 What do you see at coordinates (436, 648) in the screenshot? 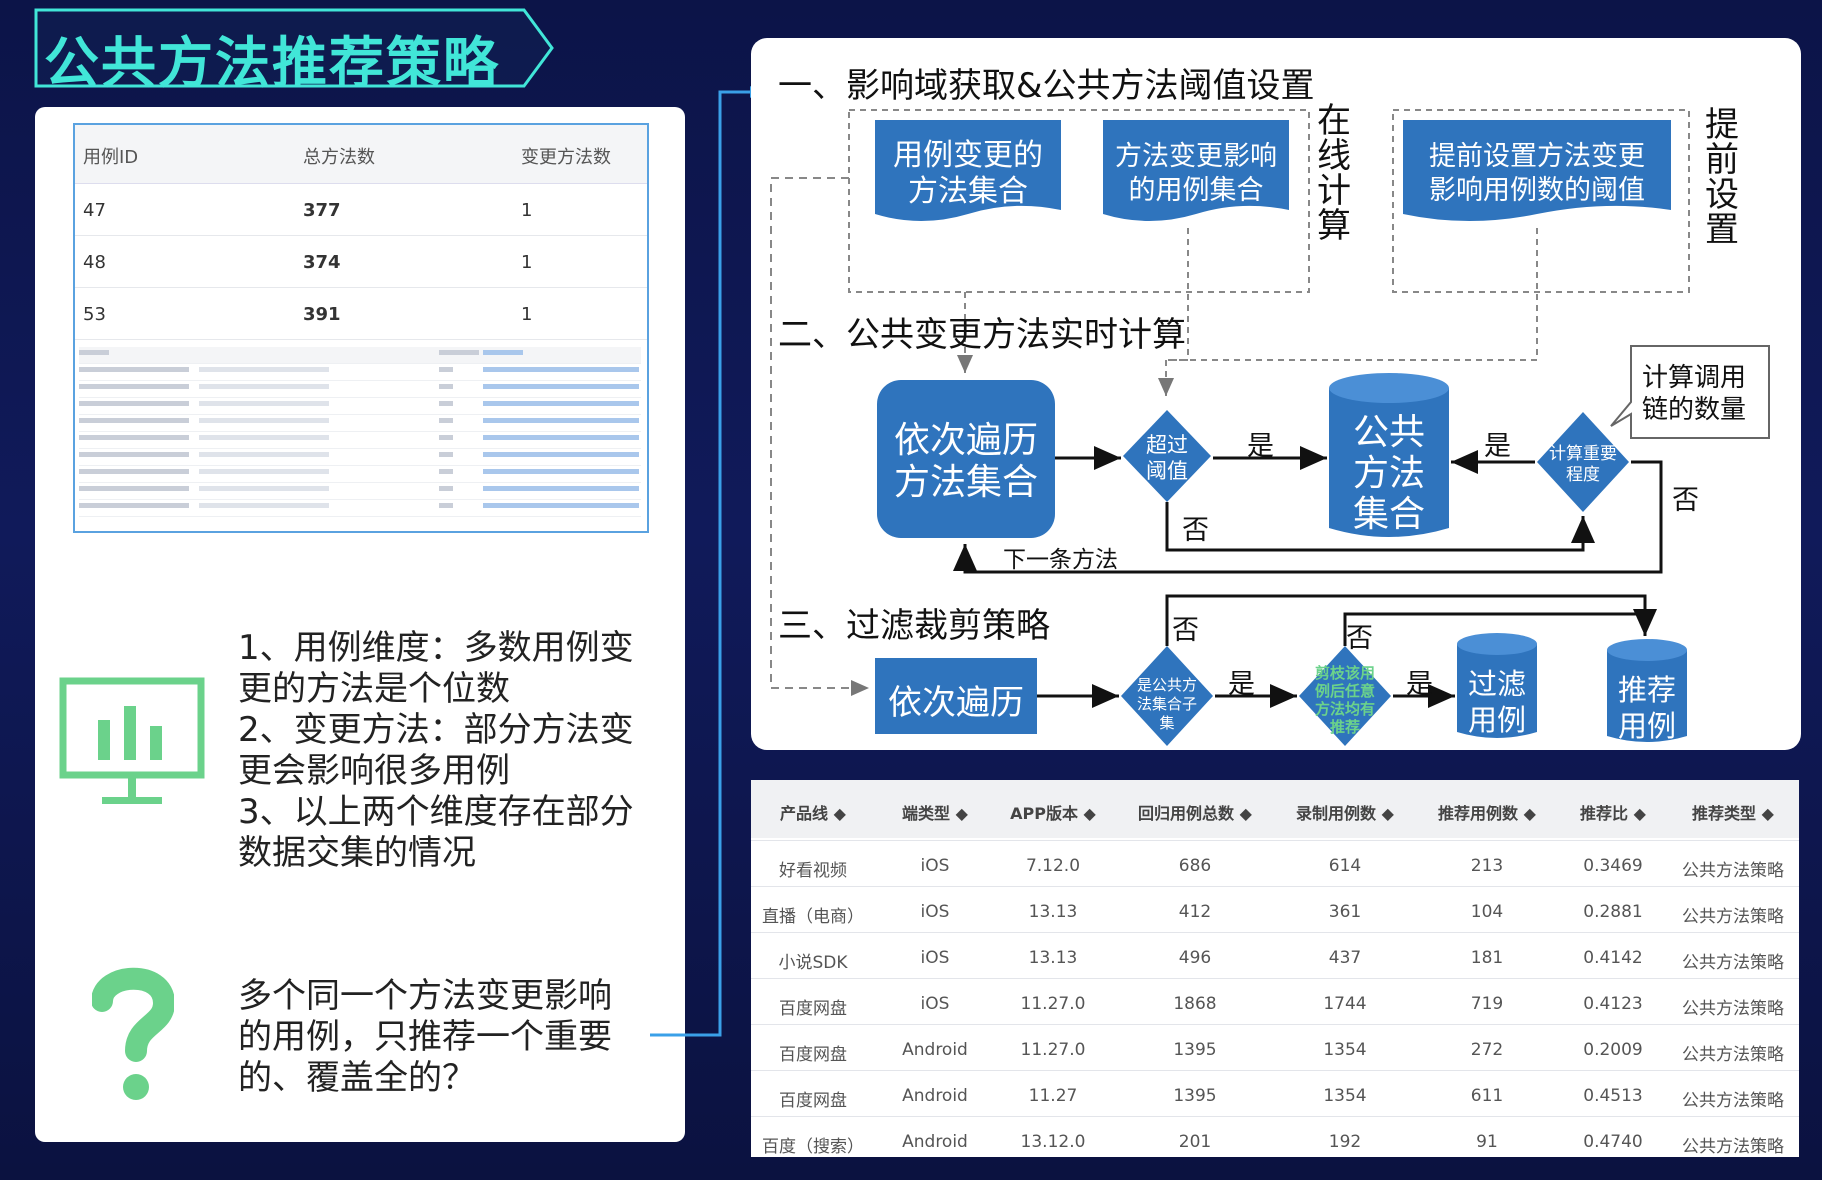
I see `bullet-line: 1、用例维度：多数用例变` at bounding box center [436, 648].